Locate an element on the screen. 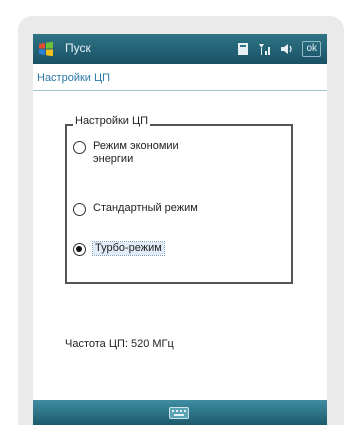 This screenshot has height=425, width=362. radio-power-saving: Режим экономии энергии is located at coordinates (143, 153).